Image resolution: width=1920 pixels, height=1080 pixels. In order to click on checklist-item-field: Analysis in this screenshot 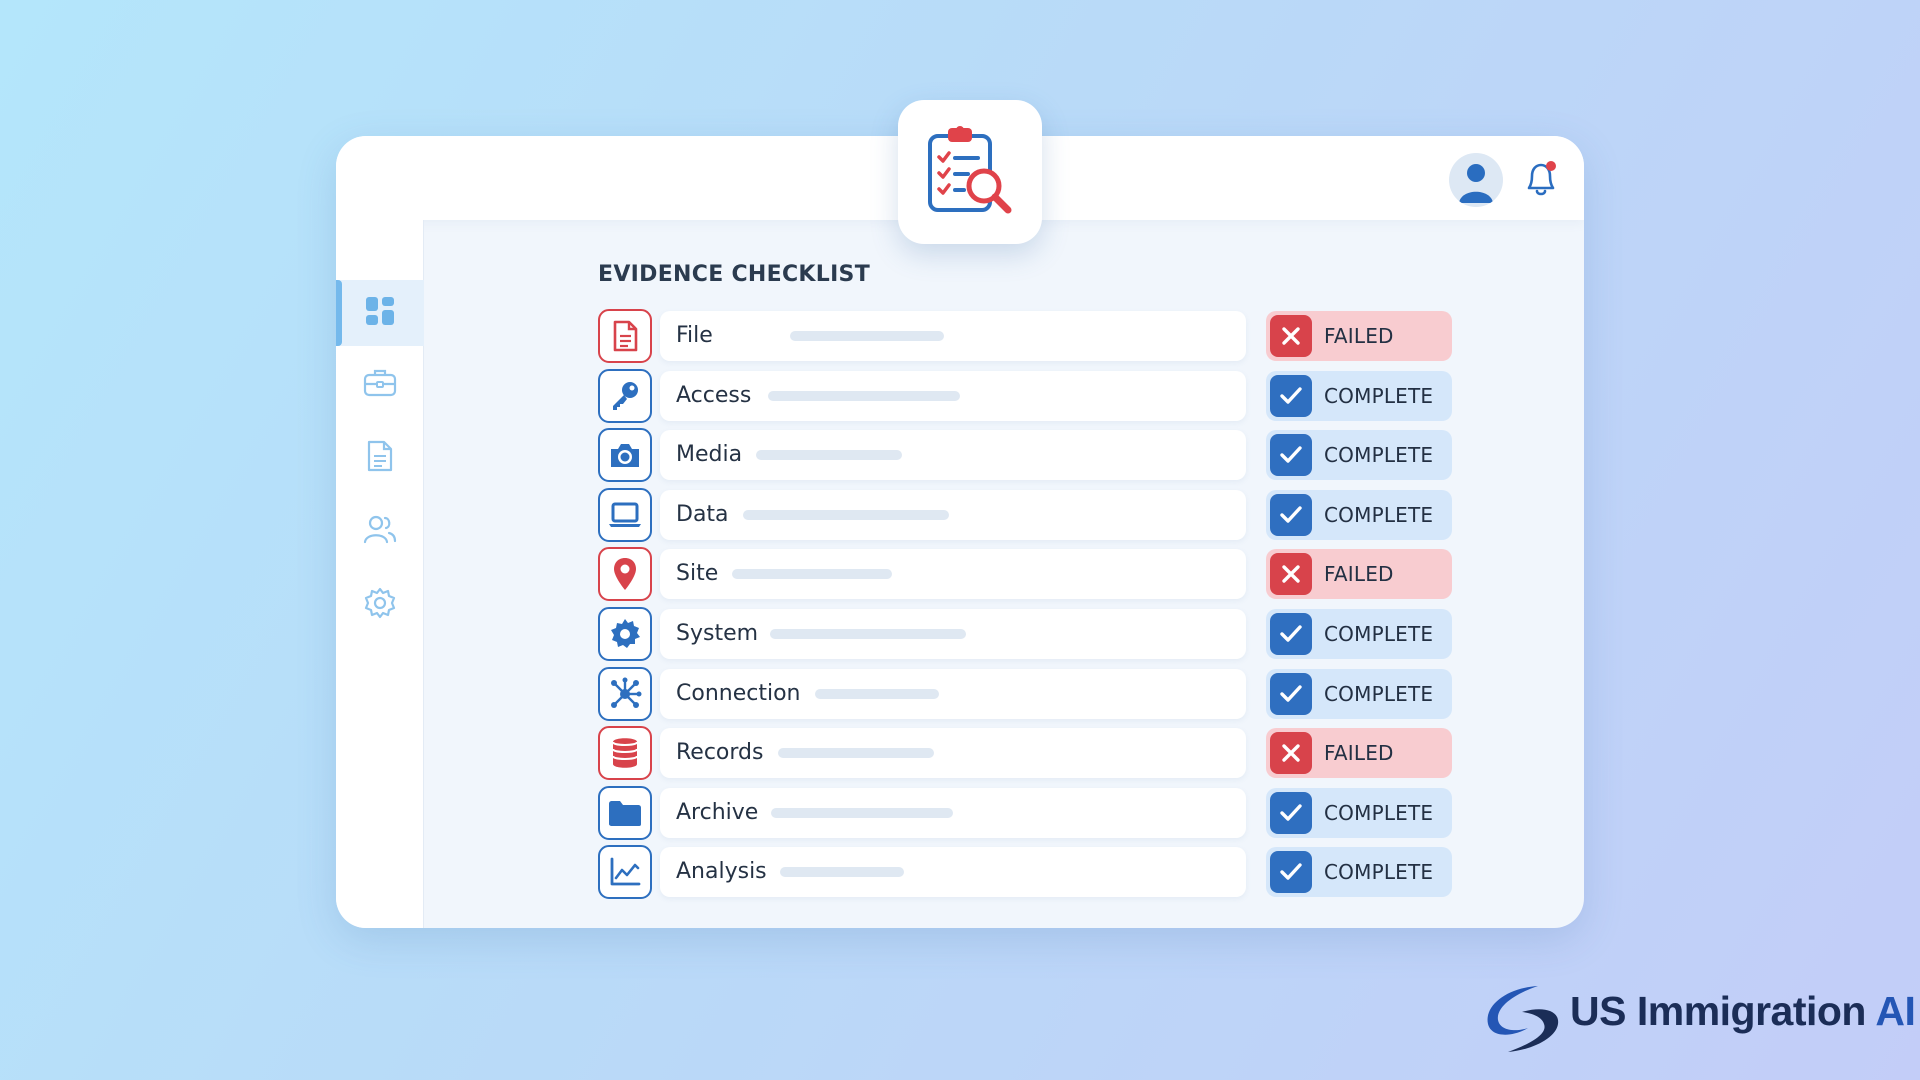, I will do `click(953, 872)`.